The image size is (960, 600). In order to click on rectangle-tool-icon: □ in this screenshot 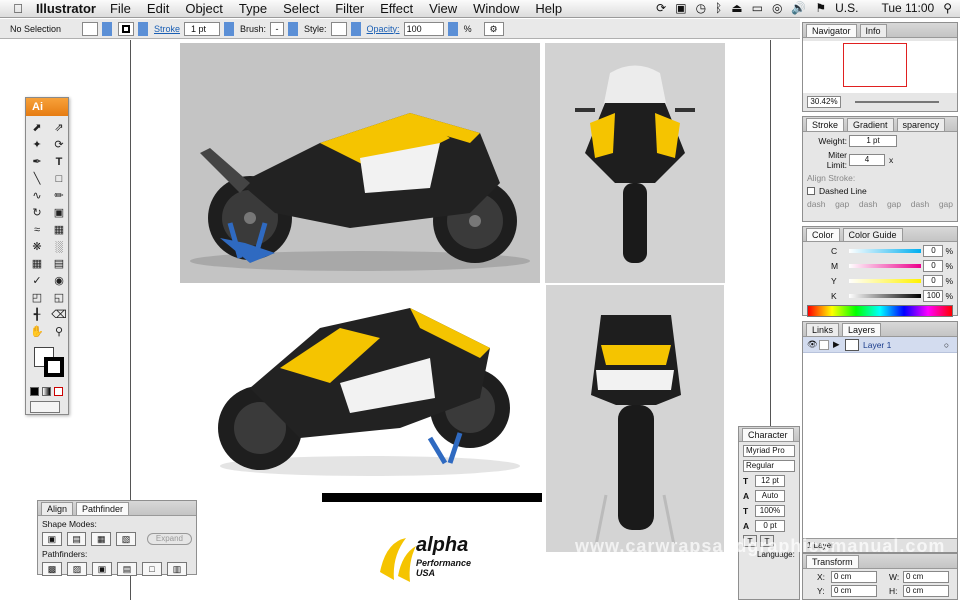, I will do `click(59, 178)`.